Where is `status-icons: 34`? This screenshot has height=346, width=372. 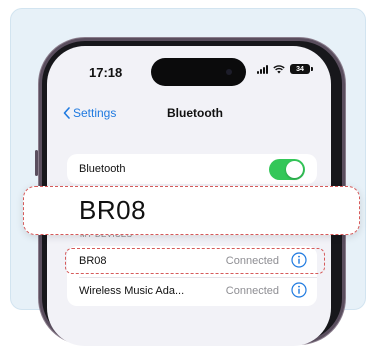
status-icons: 34 is located at coordinates (285, 69).